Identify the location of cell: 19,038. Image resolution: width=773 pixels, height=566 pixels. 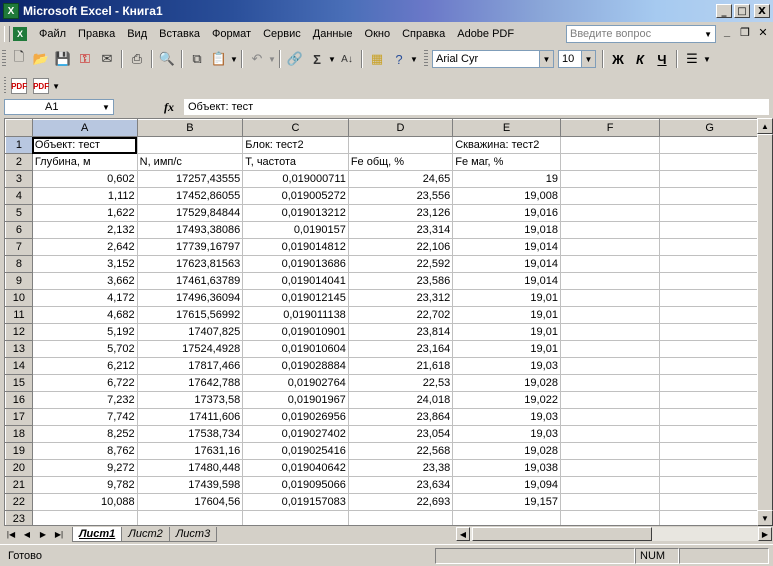
(506, 468).